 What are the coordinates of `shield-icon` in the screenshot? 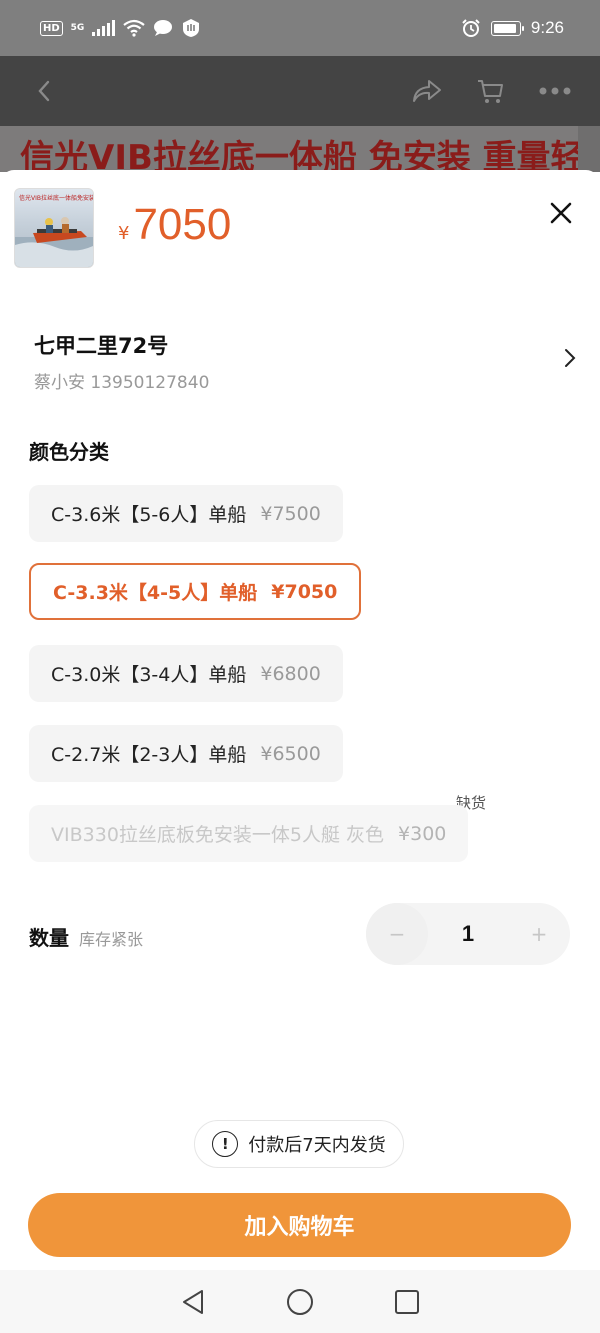 It's located at (191, 28).